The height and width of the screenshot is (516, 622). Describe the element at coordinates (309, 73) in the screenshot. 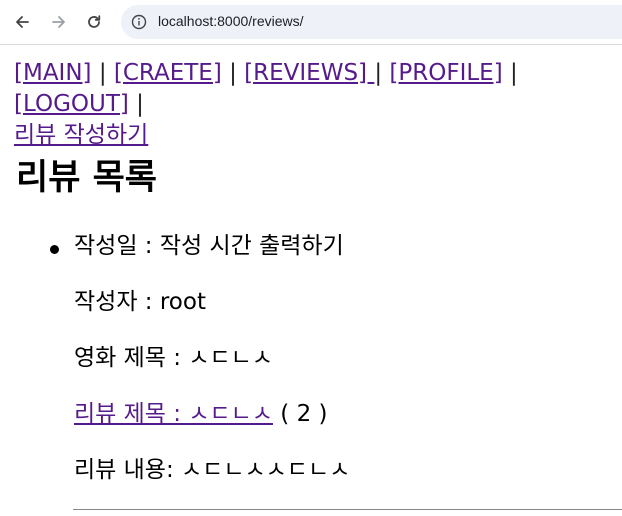

I see `nav-link-reviews: [REVIEWS]` at that location.